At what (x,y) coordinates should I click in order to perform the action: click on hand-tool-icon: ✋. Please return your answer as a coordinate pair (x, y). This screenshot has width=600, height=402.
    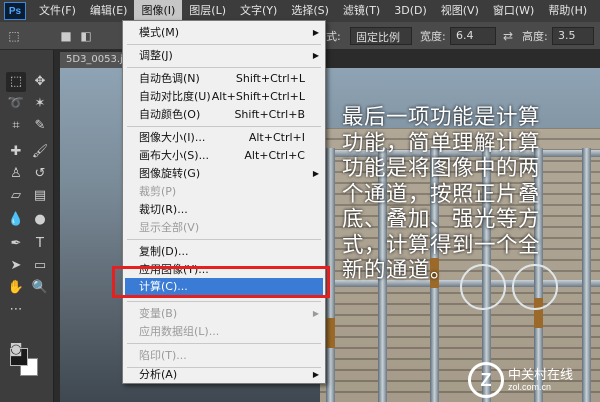
    Looking at the image, I should click on (16, 288).